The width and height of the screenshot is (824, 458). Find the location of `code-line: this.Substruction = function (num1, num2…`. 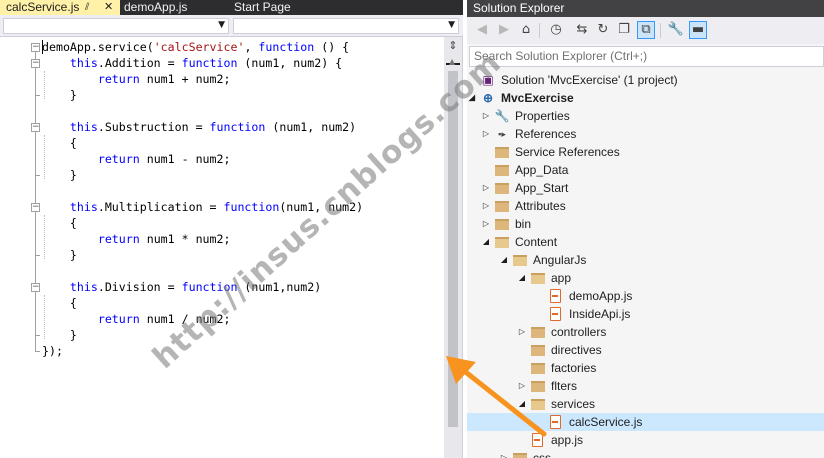

code-line: this.Substruction = function (num1, num2… is located at coordinates (199, 127).